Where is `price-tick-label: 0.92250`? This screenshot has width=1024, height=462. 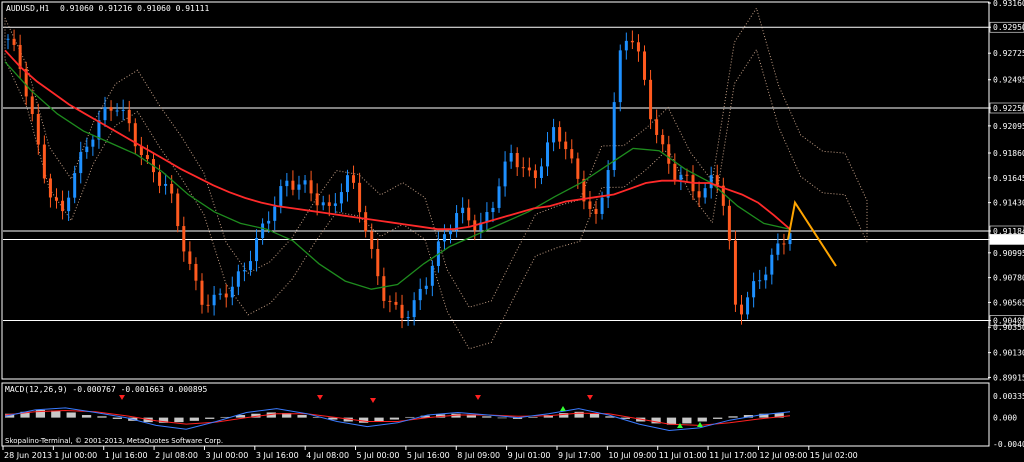
price-tick-label: 0.92250 is located at coordinates (1008, 108).